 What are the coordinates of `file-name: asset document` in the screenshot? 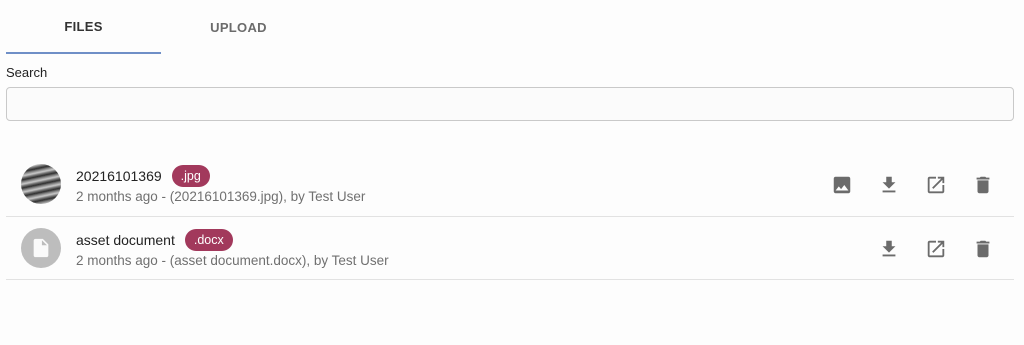 It's located at (125, 240).